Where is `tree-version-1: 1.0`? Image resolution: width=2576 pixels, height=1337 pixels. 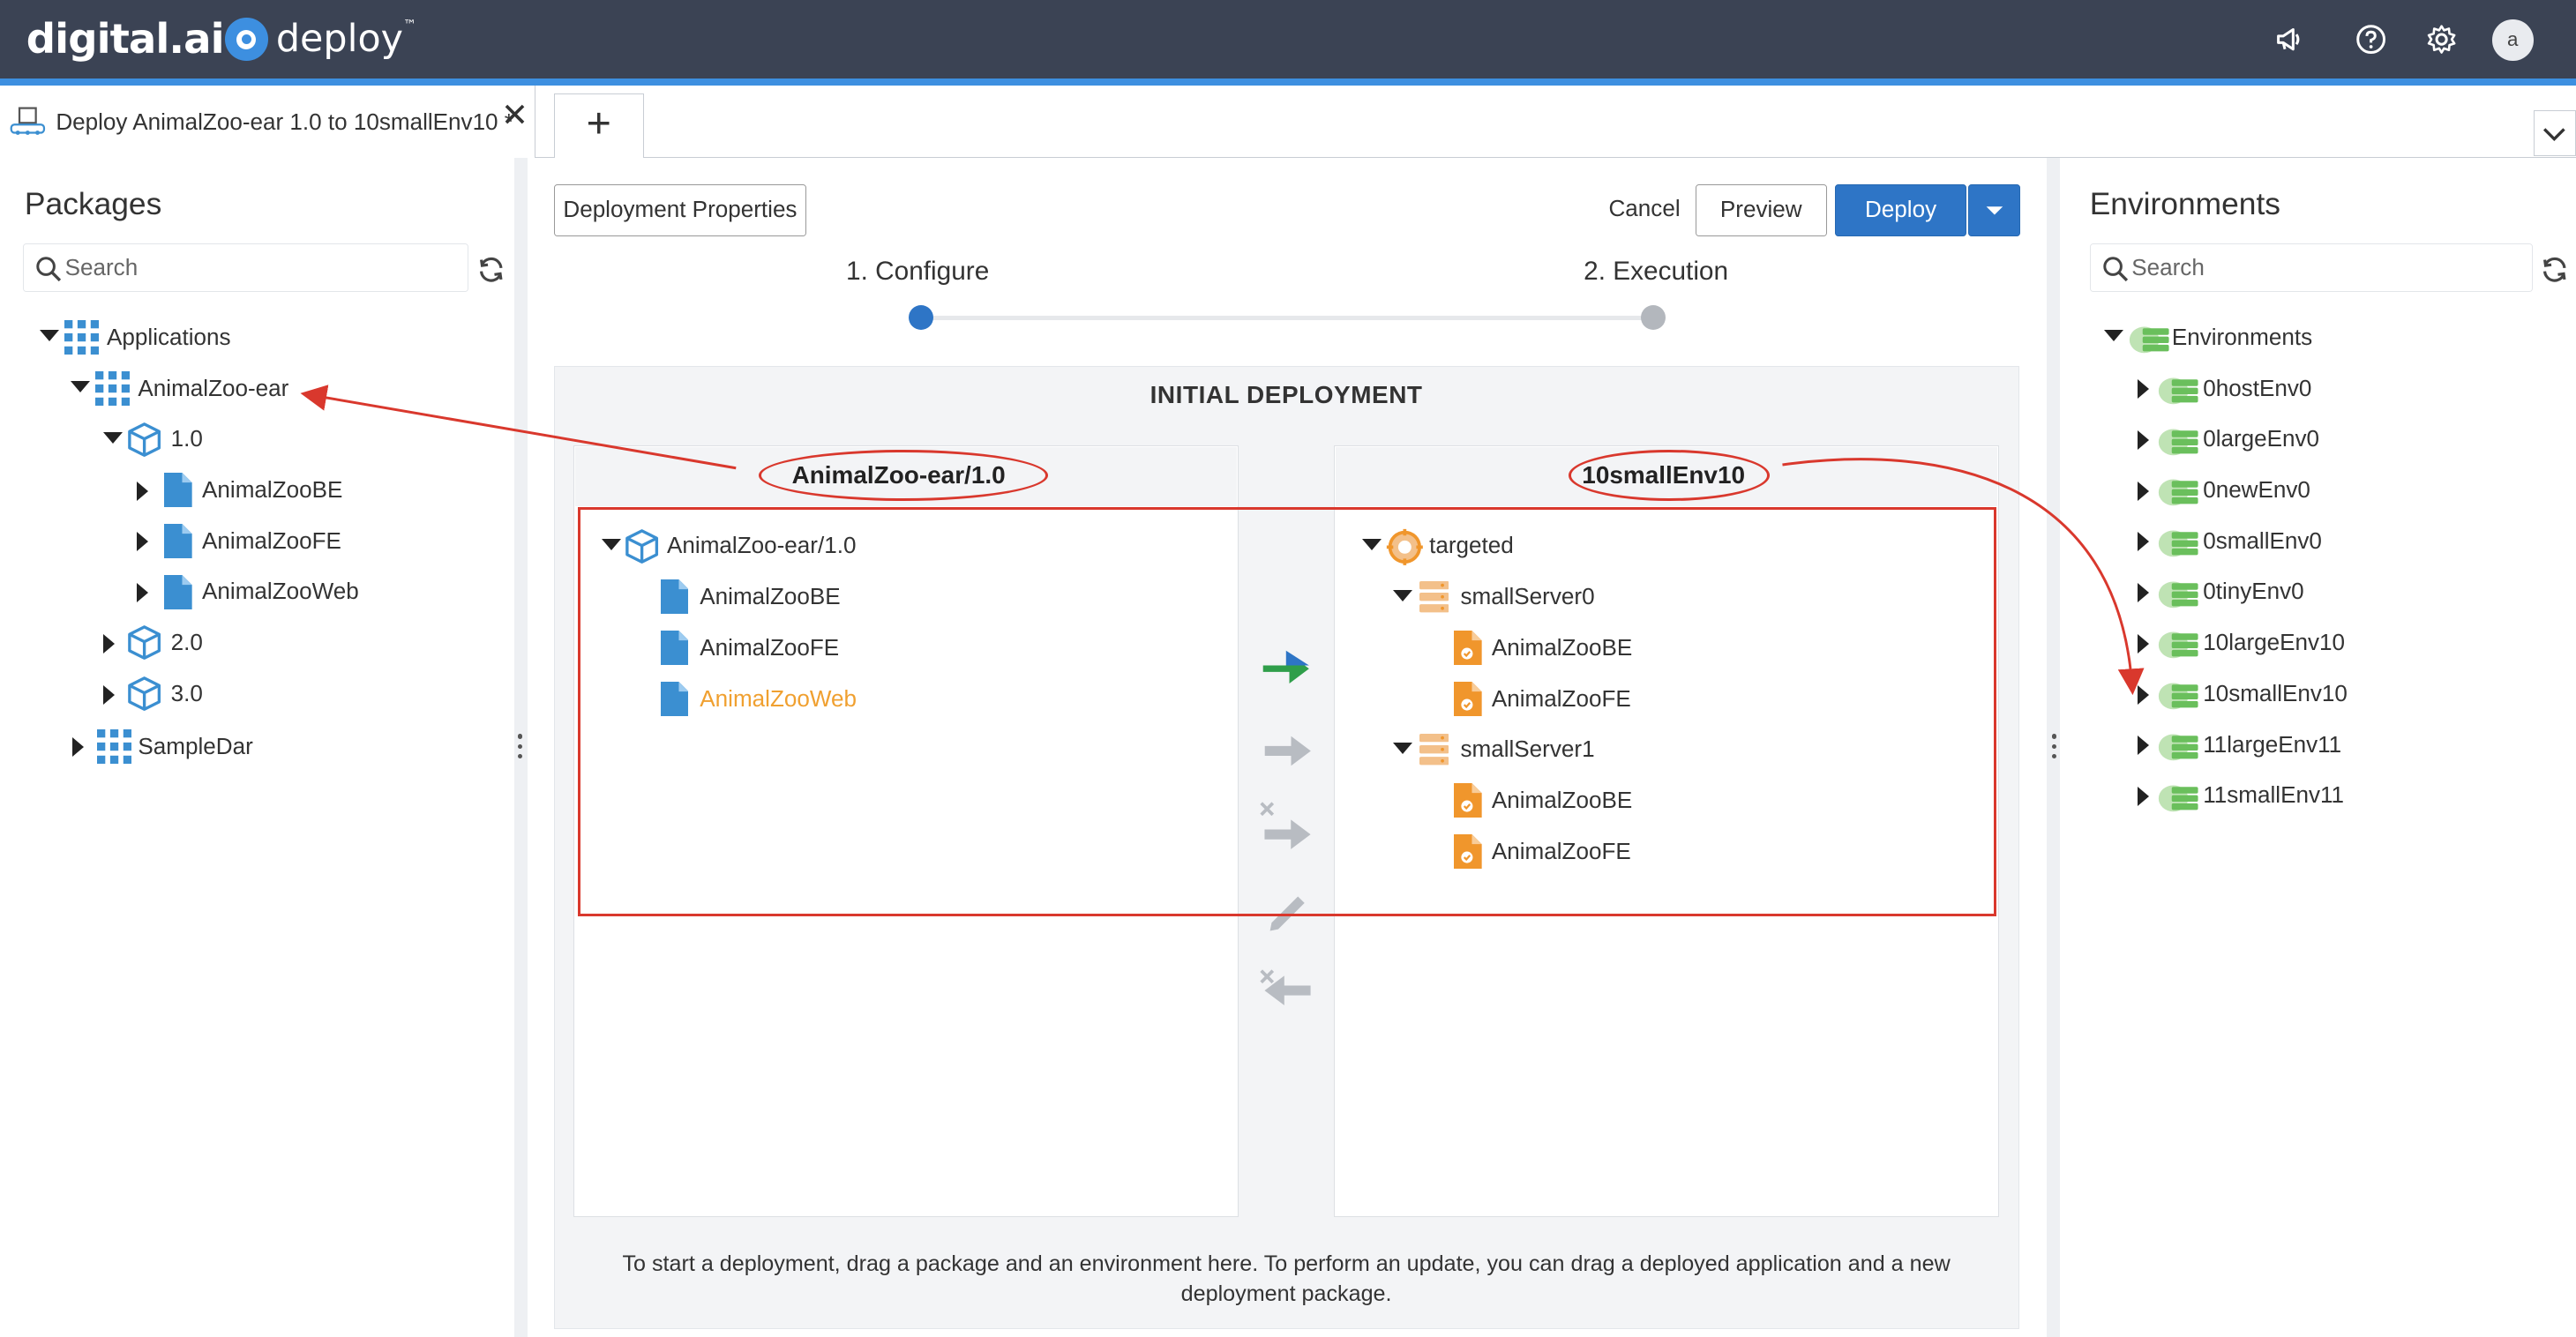
tree-version-1: 1.0 is located at coordinates (267, 440).